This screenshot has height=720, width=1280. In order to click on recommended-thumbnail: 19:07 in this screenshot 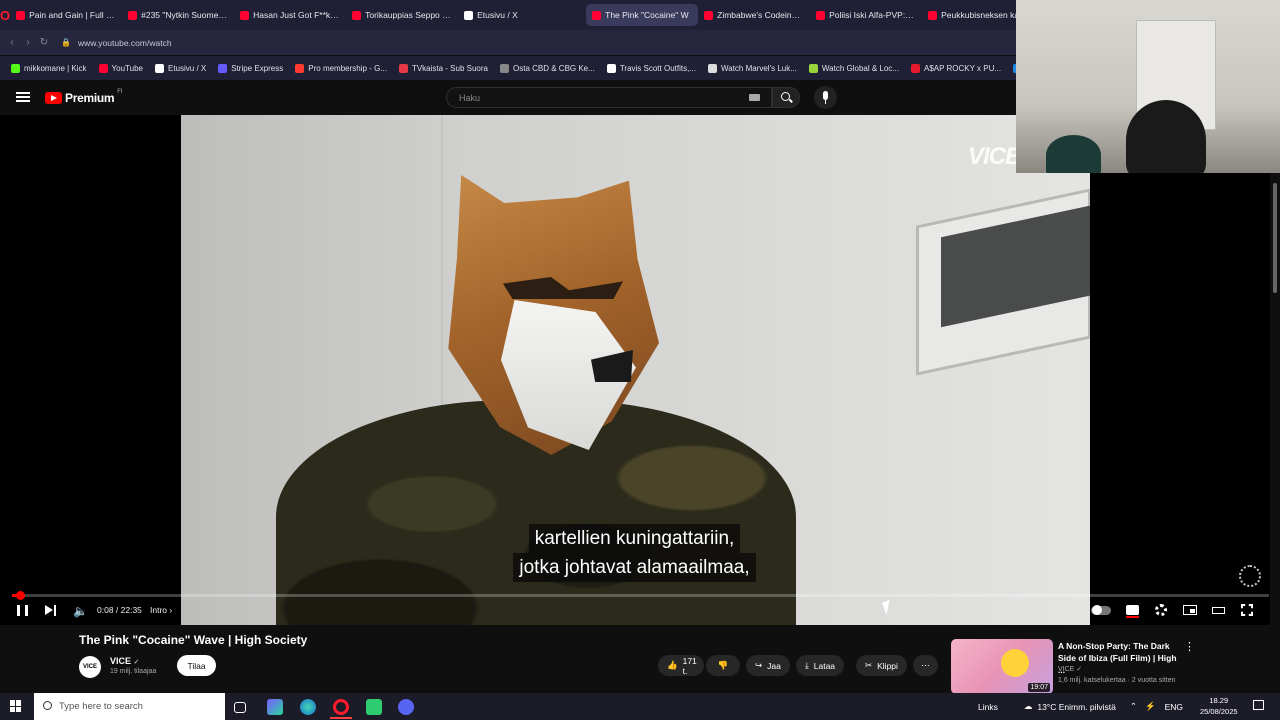, I will do `click(1002, 666)`.